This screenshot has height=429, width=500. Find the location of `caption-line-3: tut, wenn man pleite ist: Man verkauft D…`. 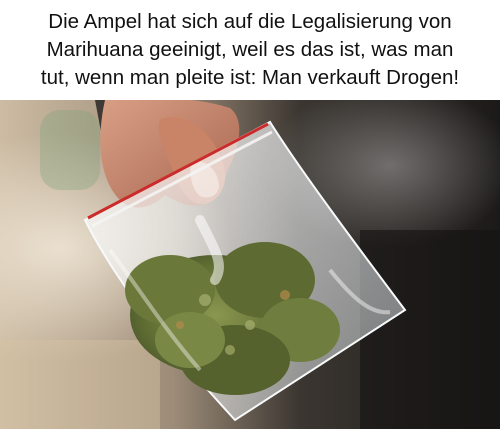

caption-line-3: tut, wenn man pleite ist: Man verkauft D… is located at coordinates (250, 77).